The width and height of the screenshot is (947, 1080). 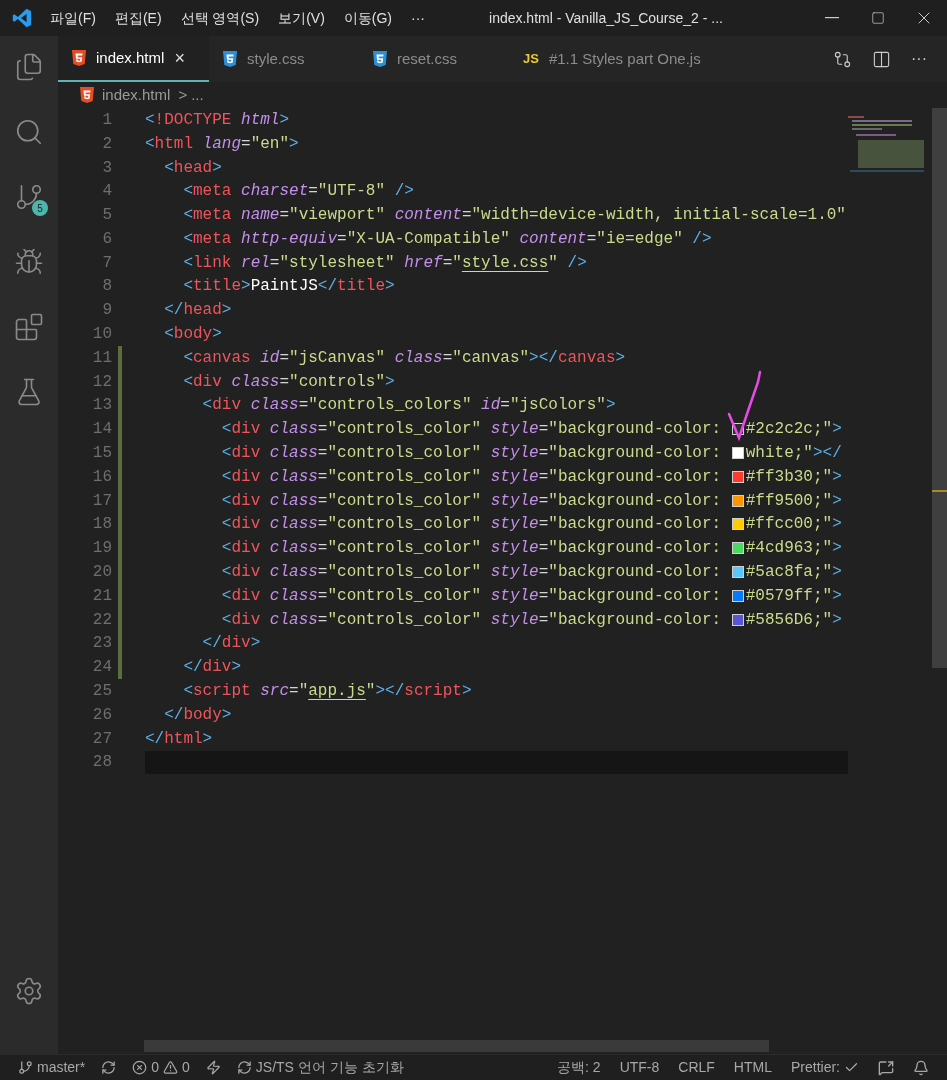 What do you see at coordinates (138, 18) in the screenshot?
I see `menu-item: 편집(E)` at bounding box center [138, 18].